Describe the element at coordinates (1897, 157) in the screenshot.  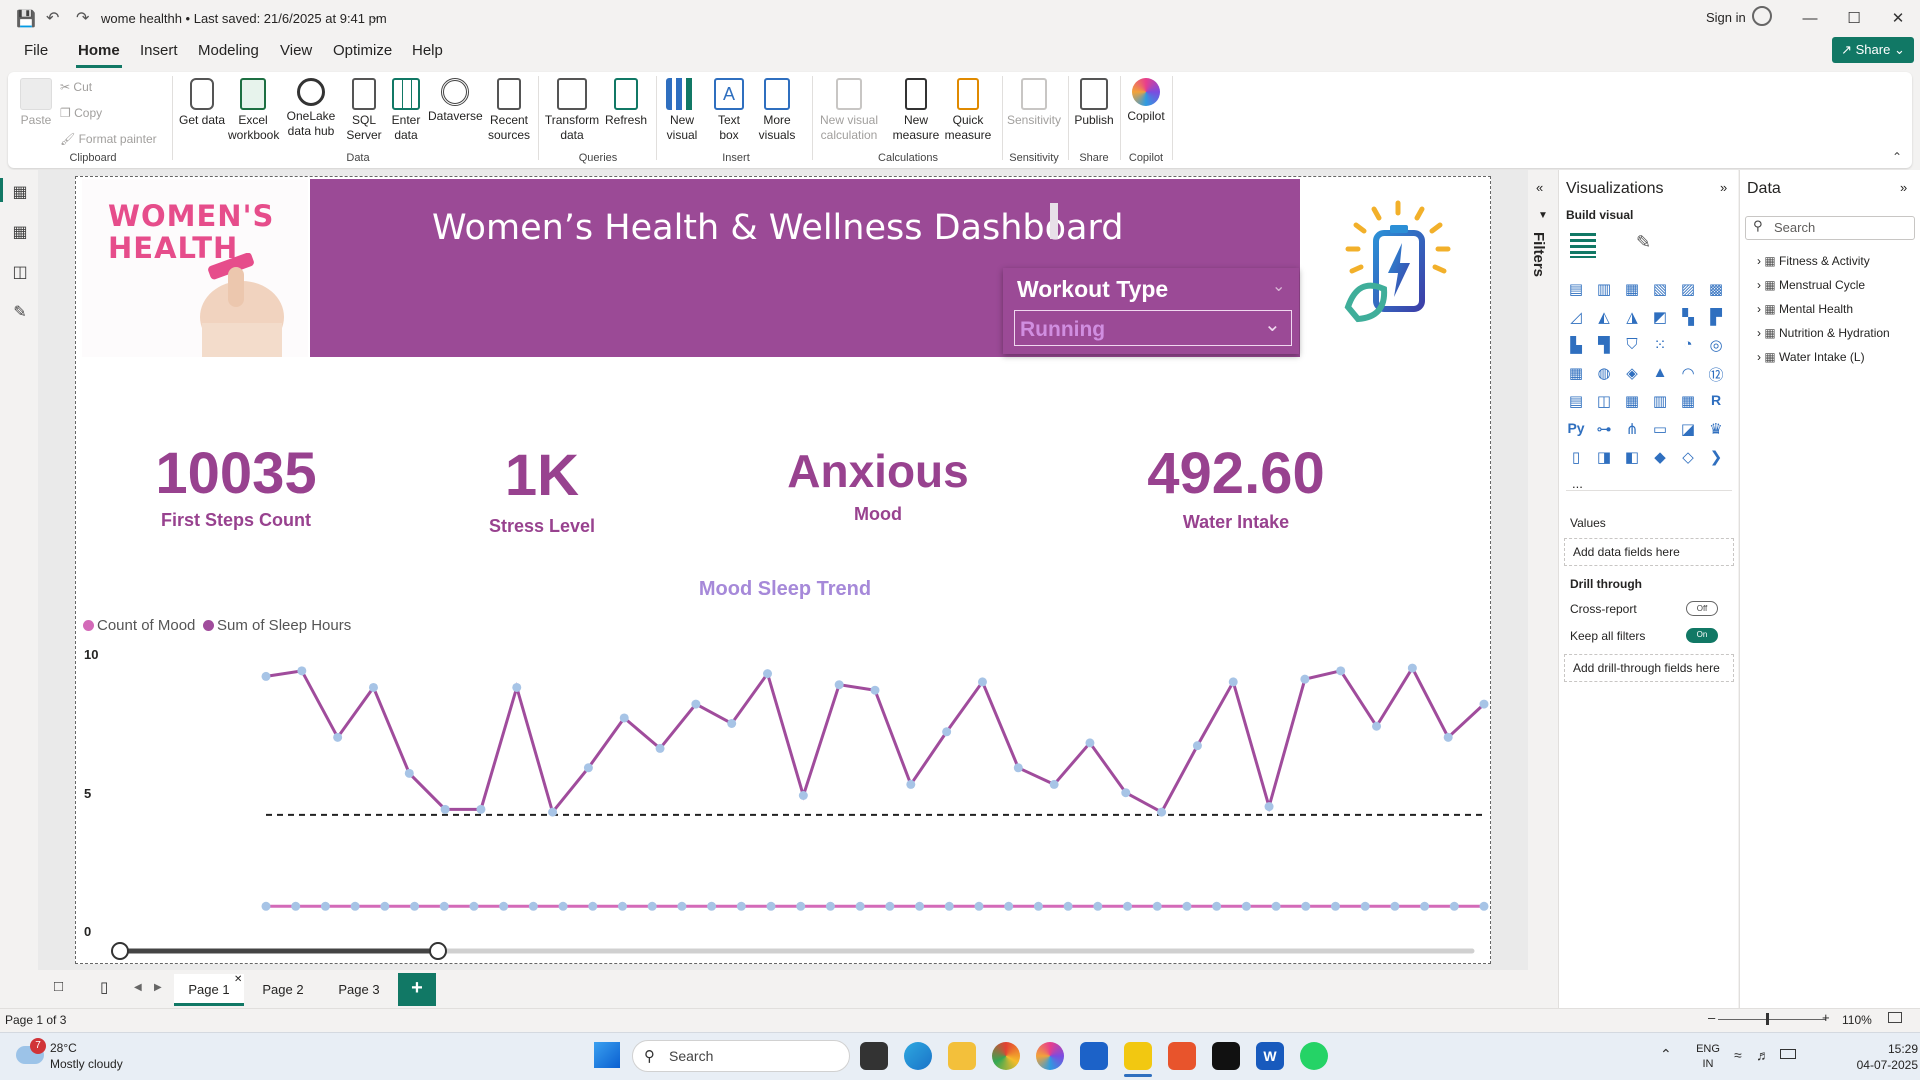
I see `collapse-ribbon-icon: ⌃` at that location.